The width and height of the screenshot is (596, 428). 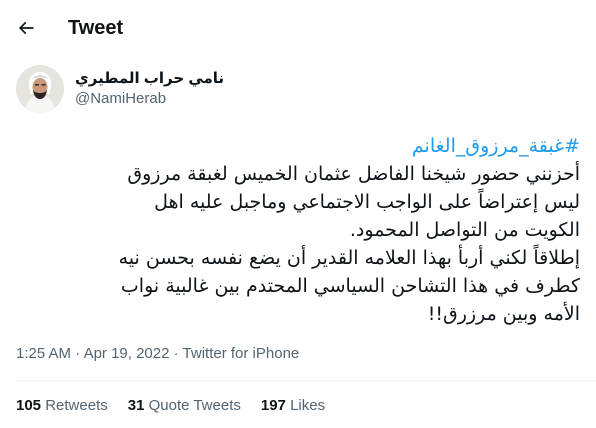 I want to click on tweet-source: Twitter for iPhone, so click(x=241, y=353).